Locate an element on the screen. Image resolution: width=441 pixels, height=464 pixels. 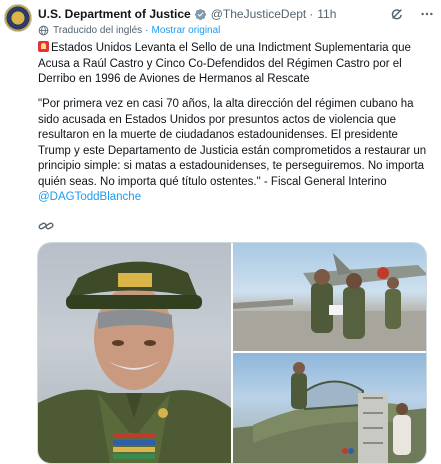
link-icon is located at coordinates (46, 226).